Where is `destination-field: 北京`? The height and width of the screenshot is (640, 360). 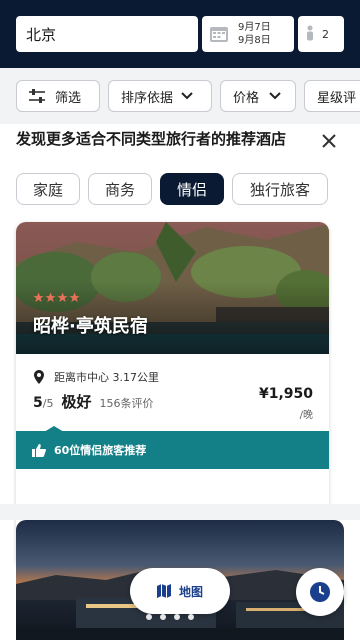
destination-field: 北京 is located at coordinates (107, 34).